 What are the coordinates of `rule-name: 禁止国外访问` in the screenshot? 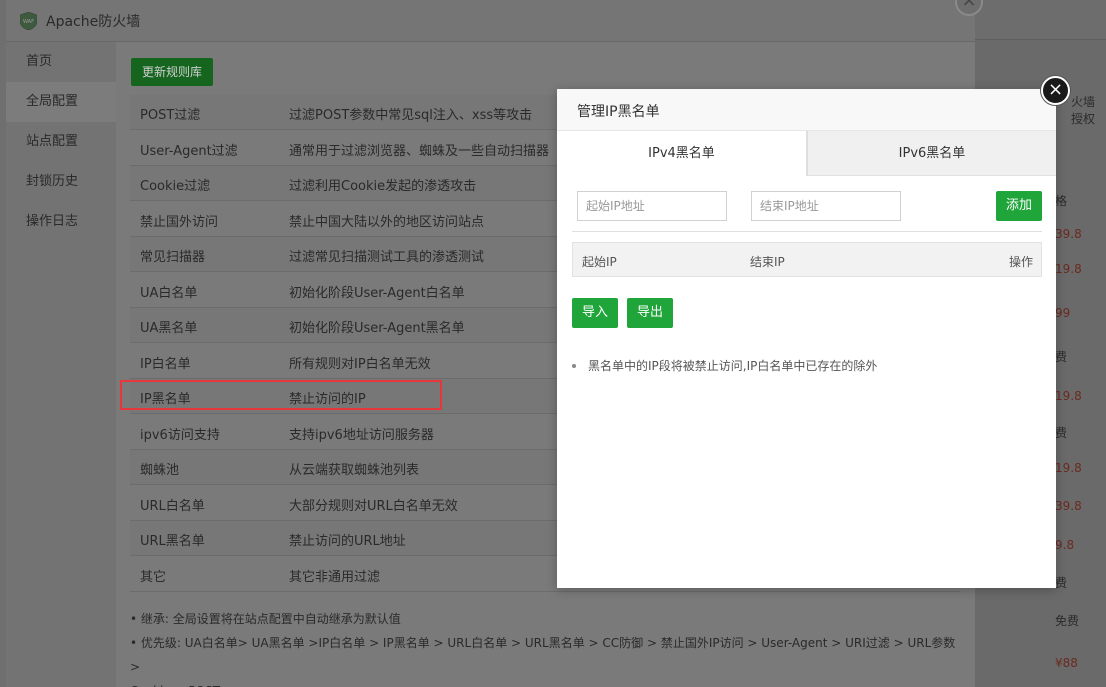 It's located at (179, 222).